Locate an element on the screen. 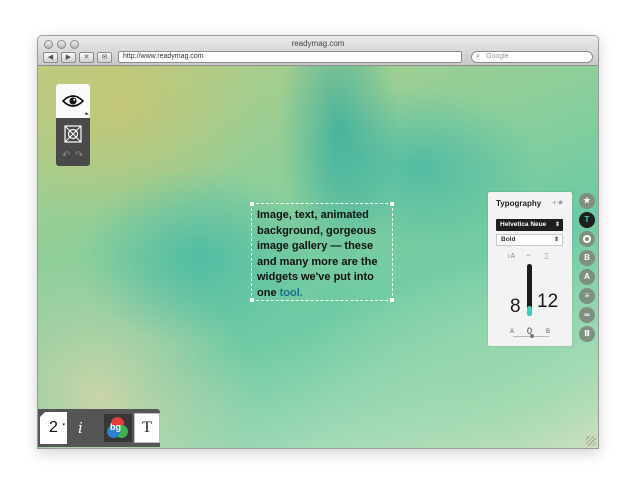 Image resolution: width=636 pixels, height=496 pixels. add-text-button: T is located at coordinates (147, 428).